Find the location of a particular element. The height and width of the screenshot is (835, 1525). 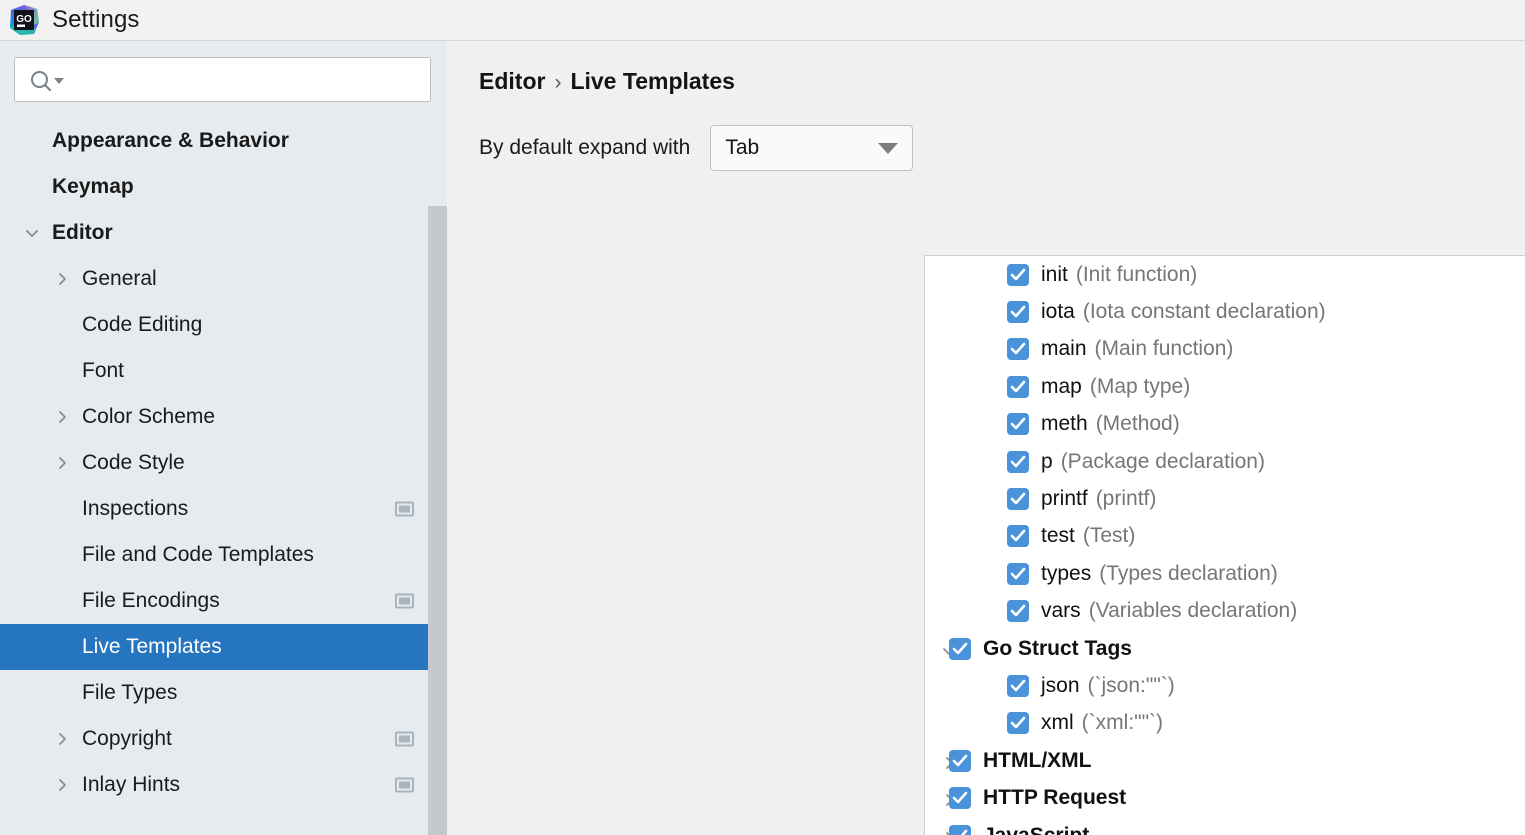

goland-logo-icon: GO is located at coordinates (24, 20).